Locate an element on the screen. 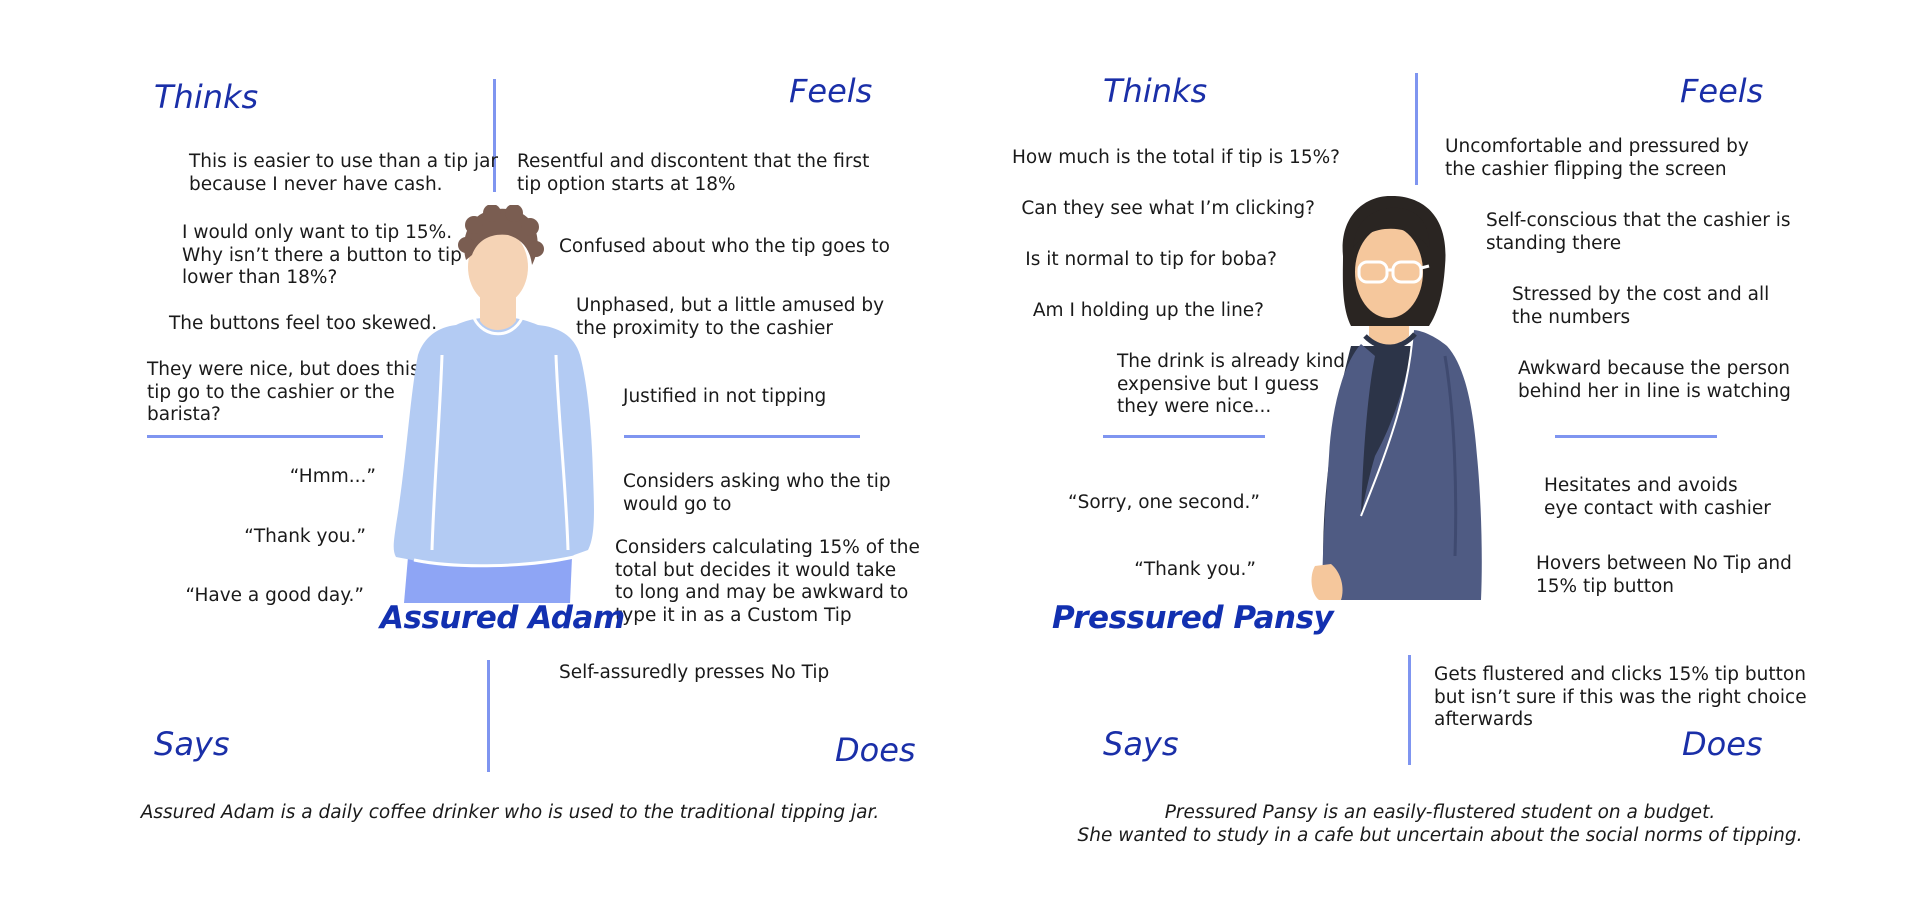 The image size is (1920, 913). feels-item: Confused about who the tip goes to is located at coordinates (724, 246).